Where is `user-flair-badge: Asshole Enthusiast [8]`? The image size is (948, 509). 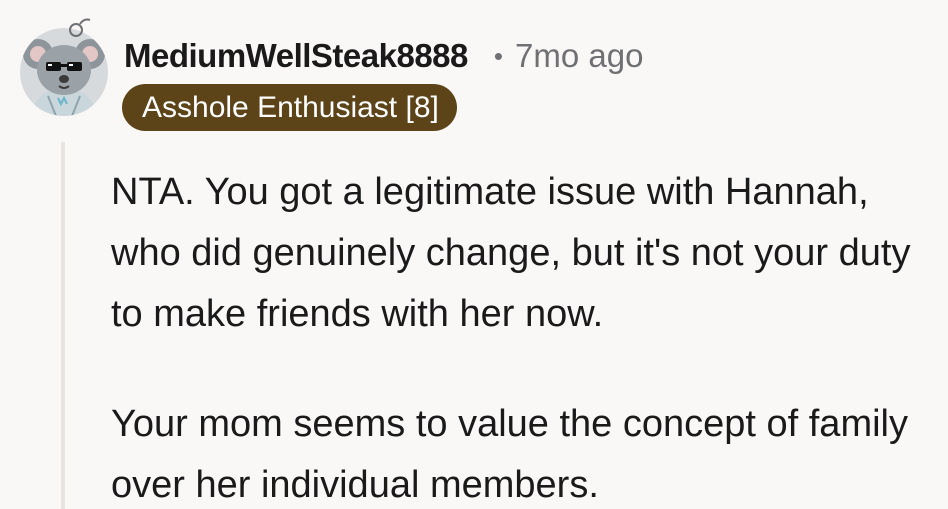
user-flair-badge: Asshole Enthusiast [8] is located at coordinates (289, 107).